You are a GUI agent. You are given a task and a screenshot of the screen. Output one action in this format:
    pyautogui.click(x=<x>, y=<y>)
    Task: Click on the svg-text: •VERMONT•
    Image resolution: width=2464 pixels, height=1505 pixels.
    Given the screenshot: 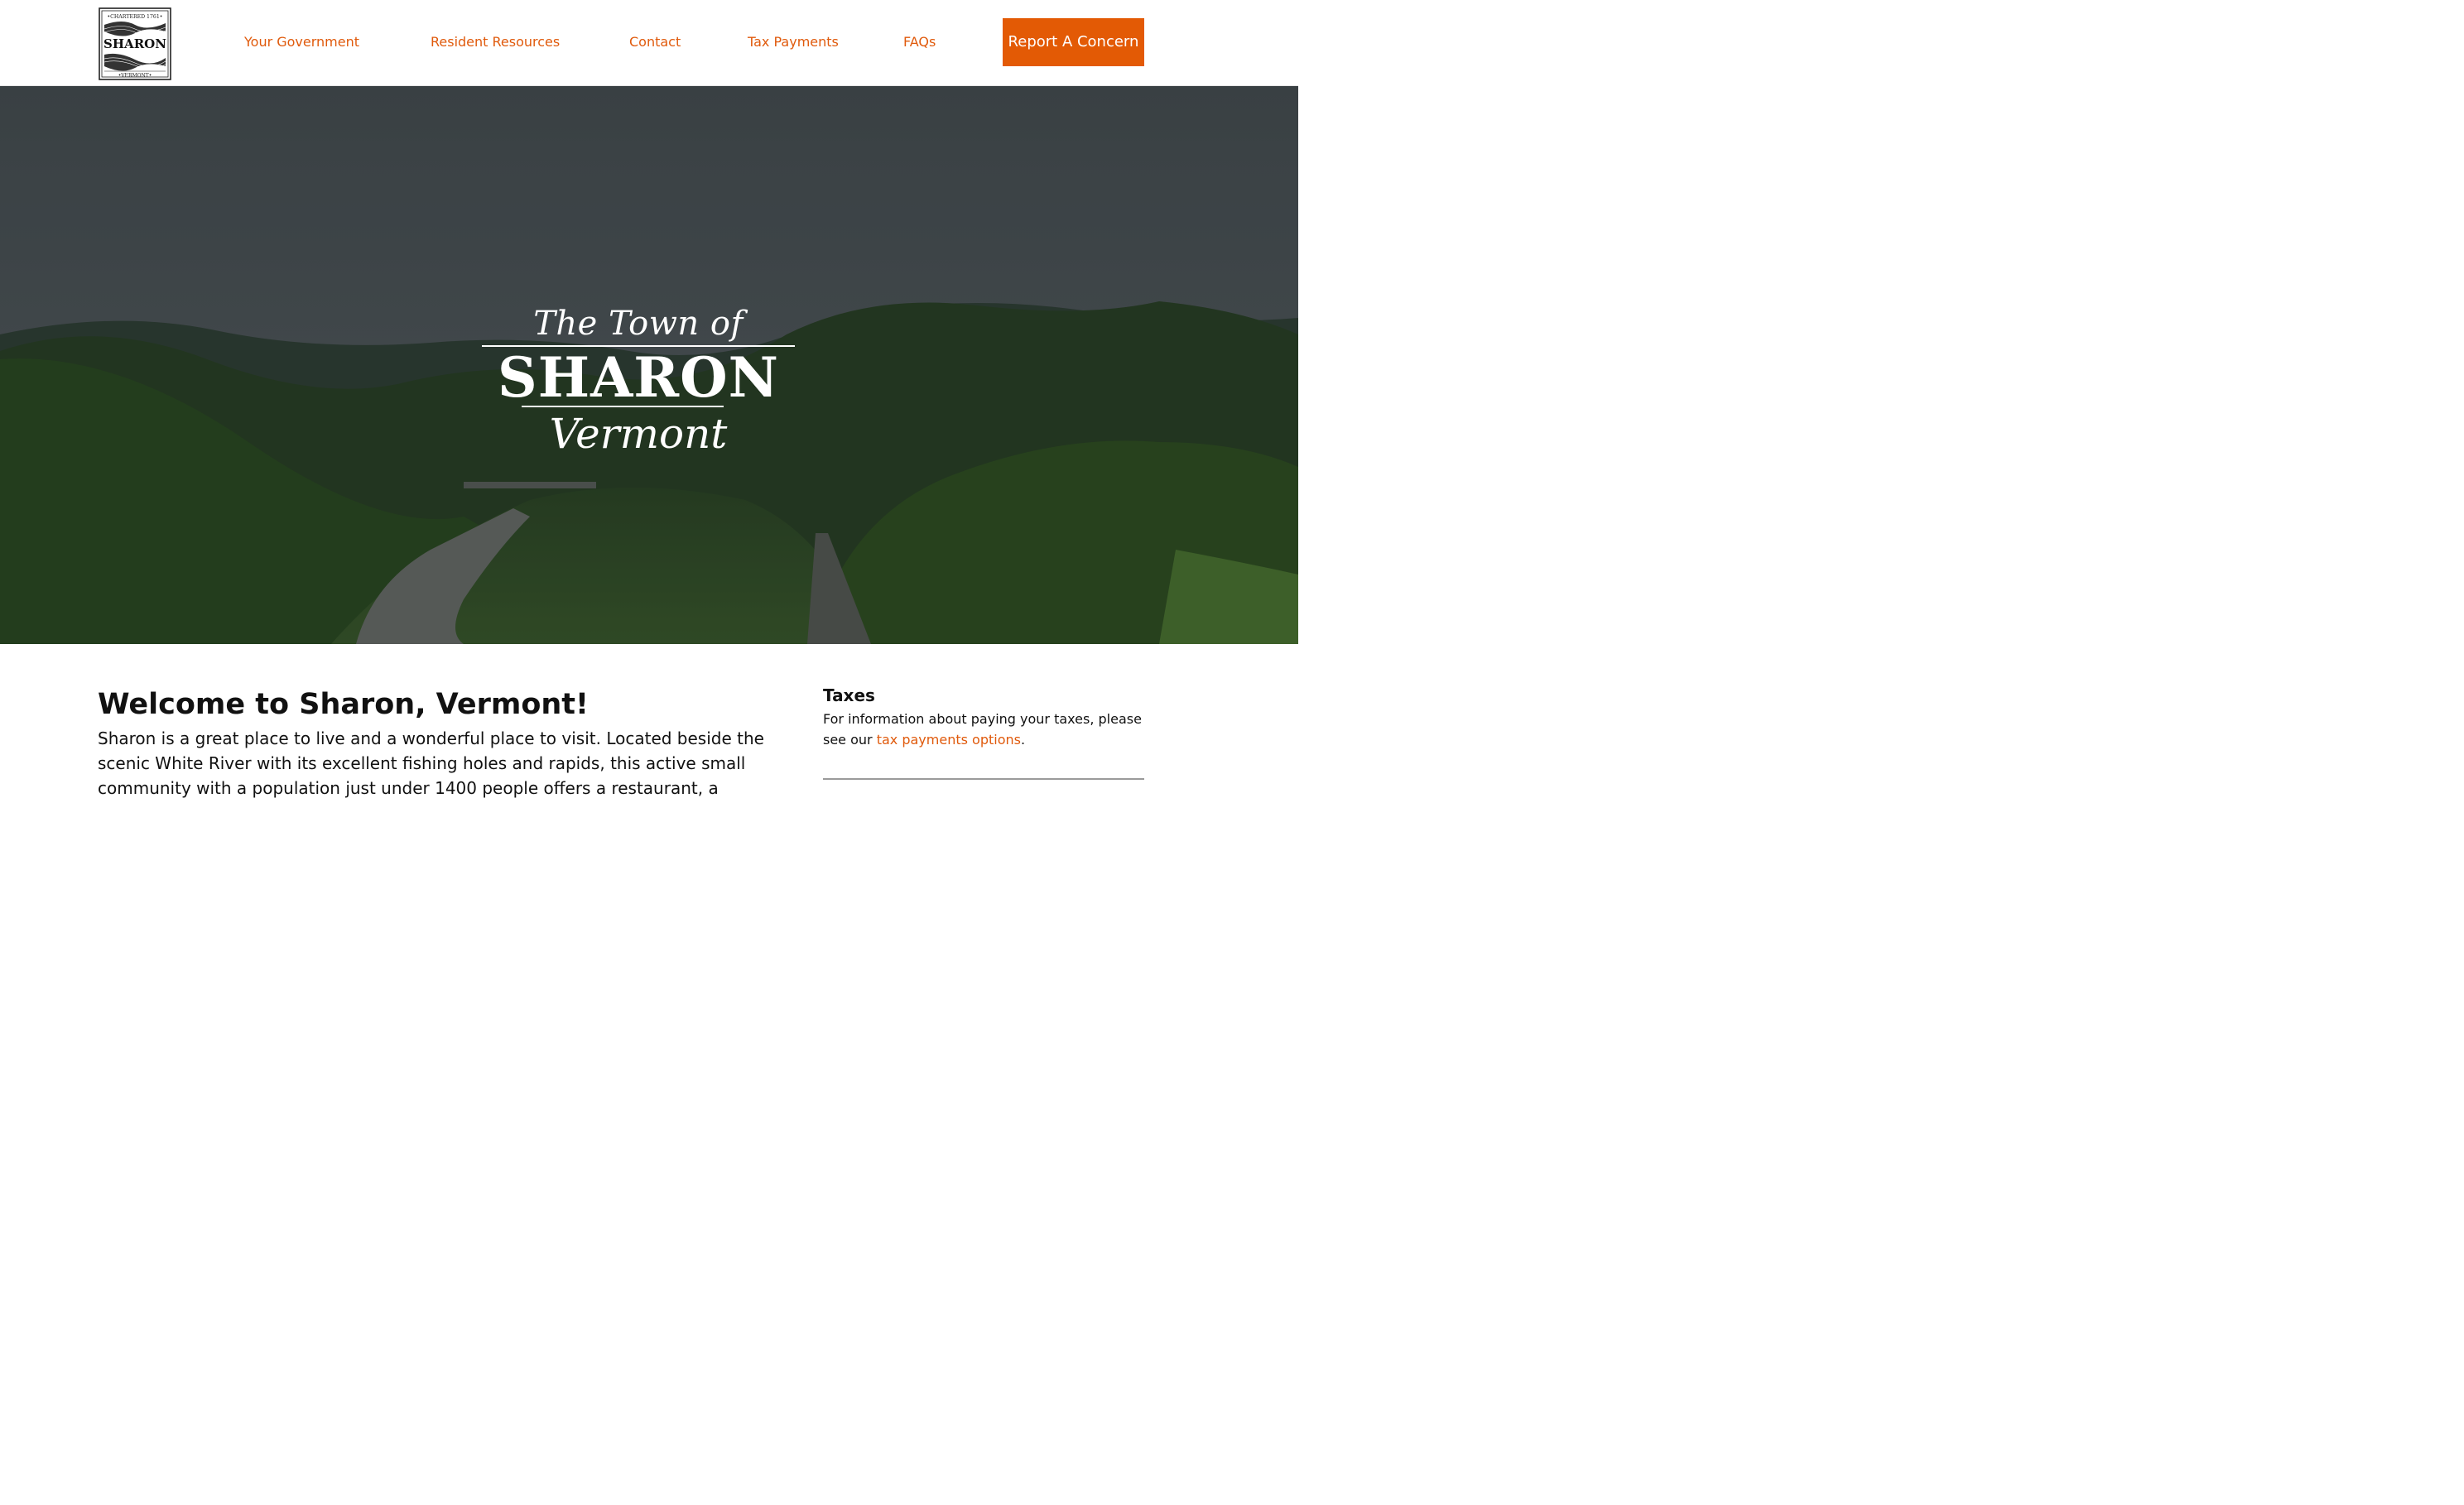 What is the action you would take?
    pyautogui.click(x=135, y=76)
    